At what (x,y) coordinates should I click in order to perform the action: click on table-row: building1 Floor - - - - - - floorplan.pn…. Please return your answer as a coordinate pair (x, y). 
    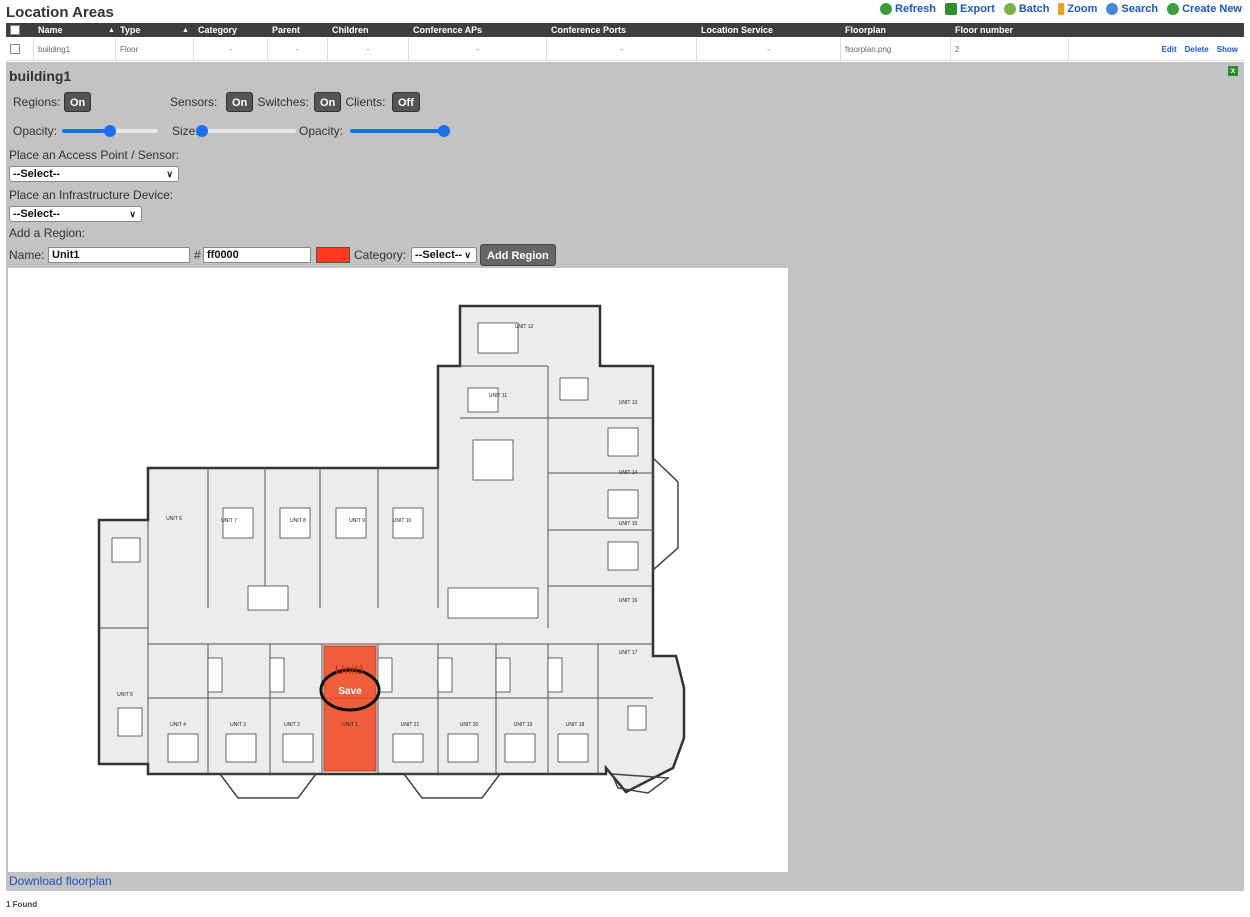
    Looking at the image, I should click on (625, 49).